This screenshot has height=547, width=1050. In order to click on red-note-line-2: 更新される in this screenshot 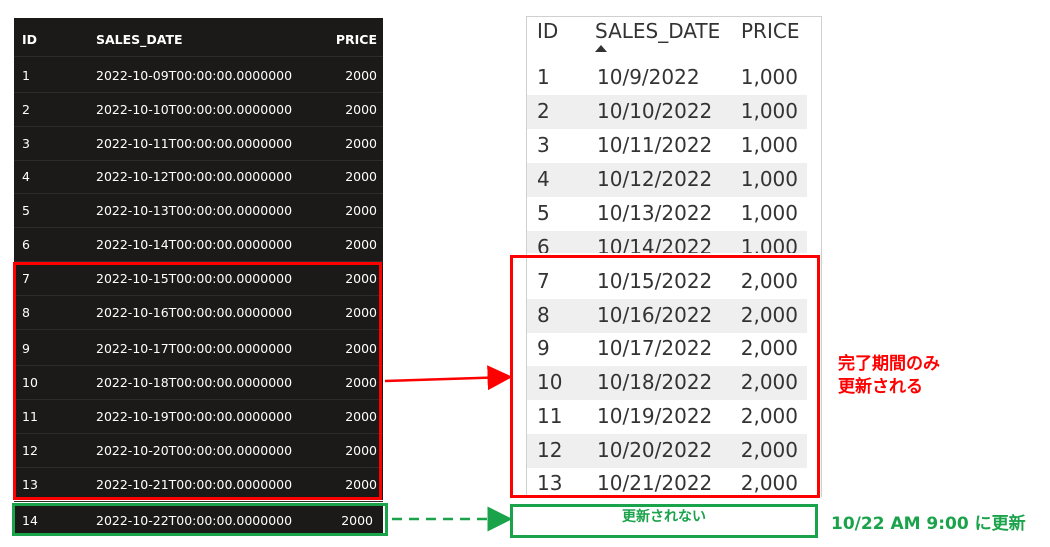, I will do `click(880, 387)`.